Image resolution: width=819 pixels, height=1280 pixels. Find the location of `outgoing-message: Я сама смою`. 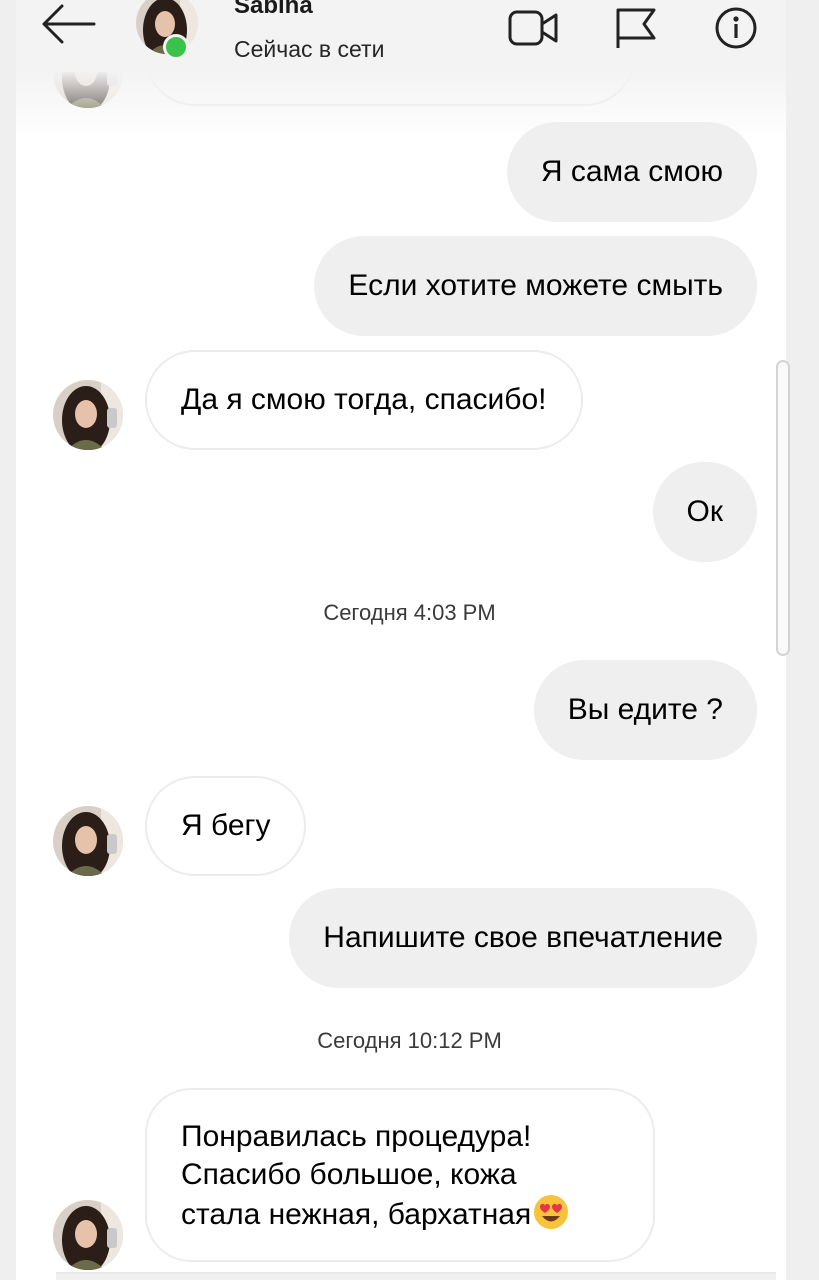

outgoing-message: Я сама смою is located at coordinates (631, 172).